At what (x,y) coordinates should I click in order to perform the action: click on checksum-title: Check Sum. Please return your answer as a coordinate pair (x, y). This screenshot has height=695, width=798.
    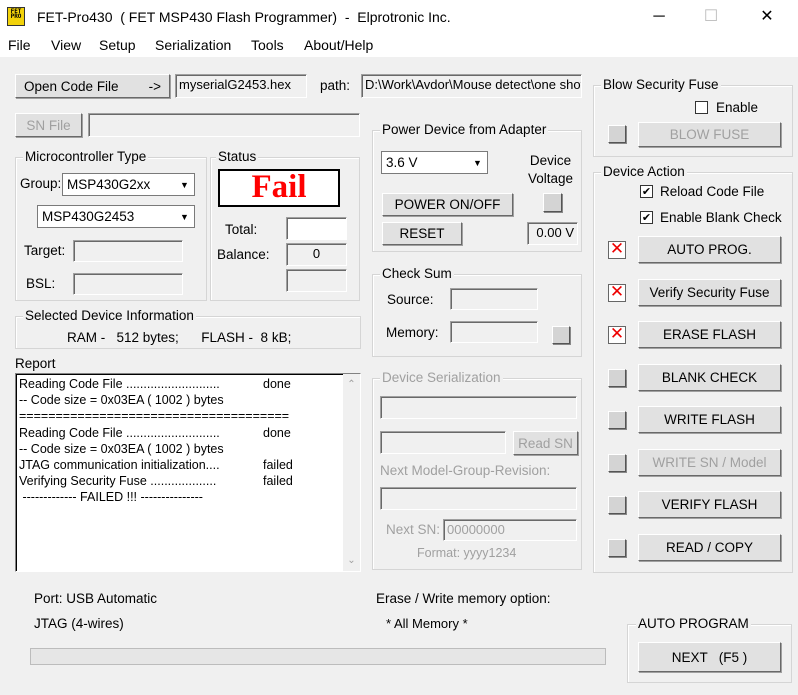
    Looking at the image, I should click on (417, 273).